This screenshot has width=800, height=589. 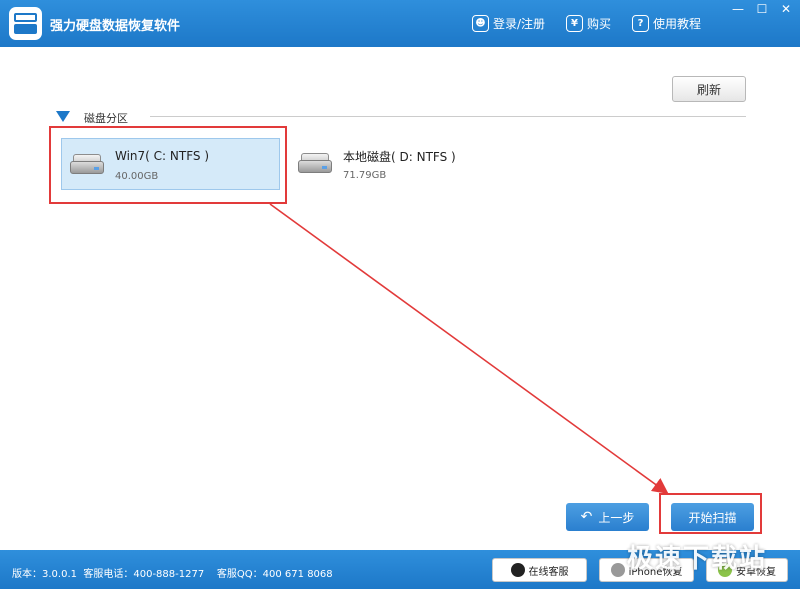 I want to click on login-register-label: 登录/注册, so click(x=519, y=23).